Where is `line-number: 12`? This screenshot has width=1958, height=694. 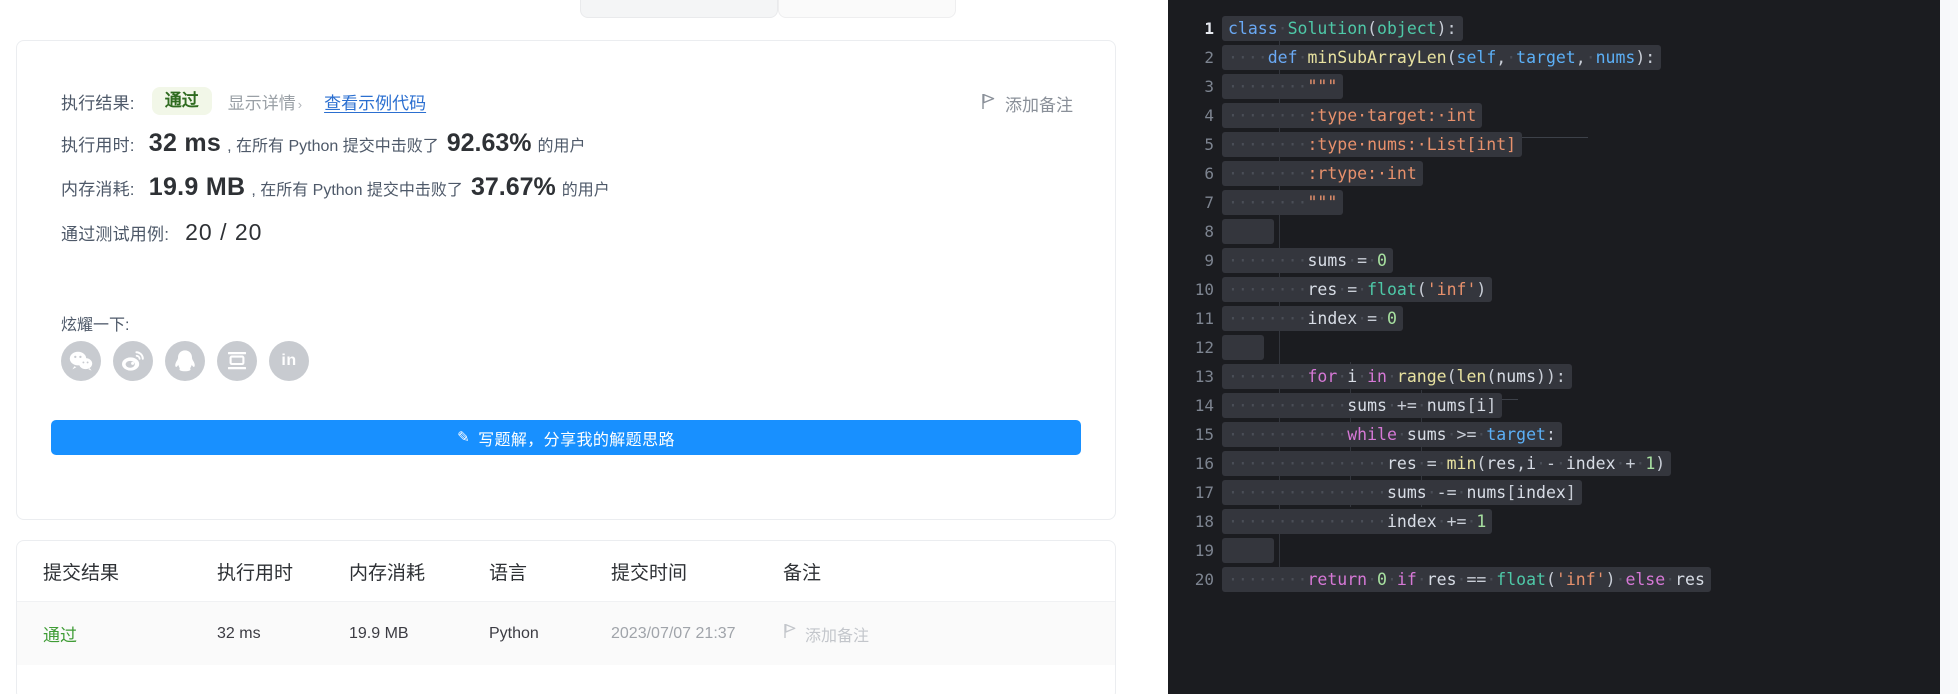 line-number: 12 is located at coordinates (1204, 347).